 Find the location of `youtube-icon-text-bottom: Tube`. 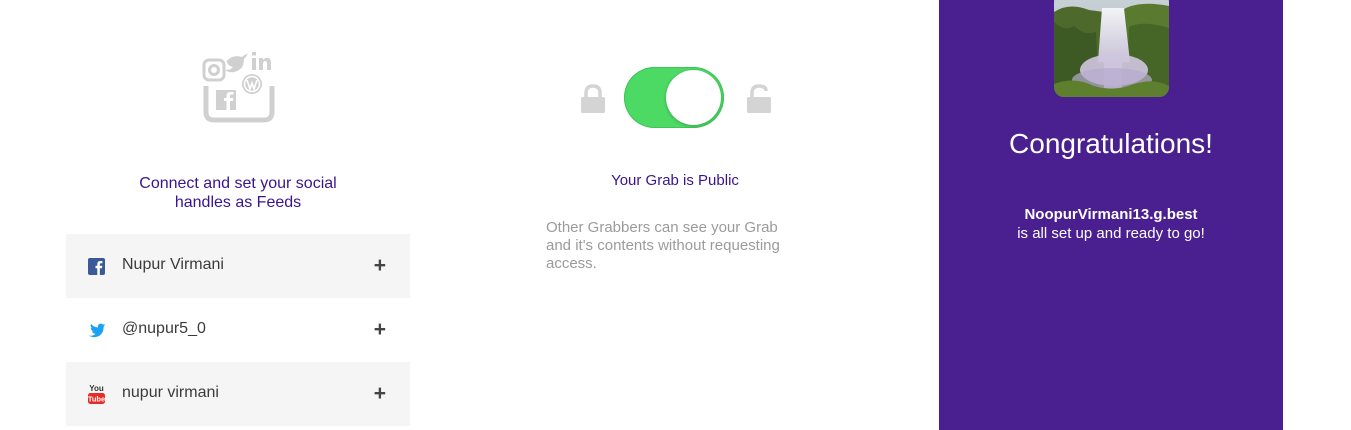

youtube-icon-text-bottom: Tube is located at coordinates (96, 399).